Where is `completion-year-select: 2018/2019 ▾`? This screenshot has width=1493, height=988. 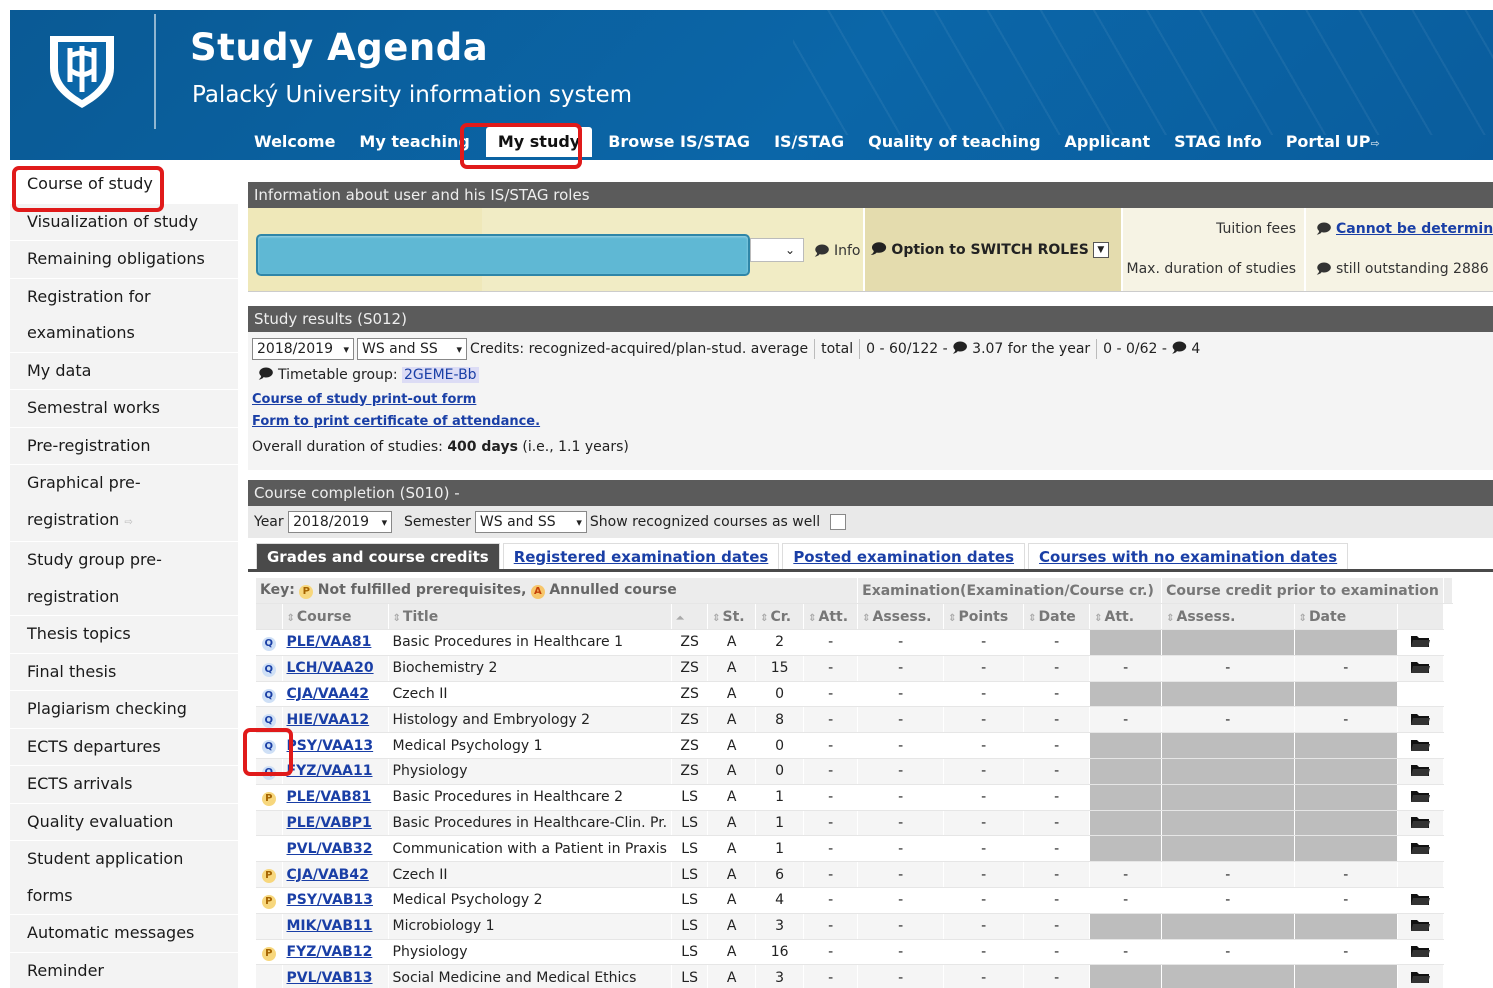 completion-year-select: 2018/2019 ▾ is located at coordinates (340, 522).